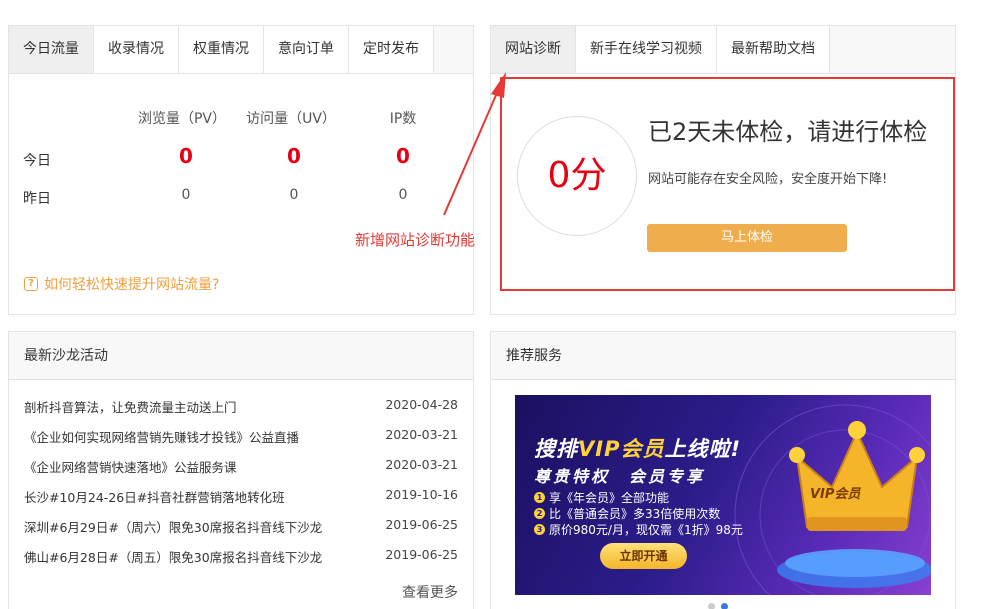 The width and height of the screenshot is (983, 609). What do you see at coordinates (37, 161) in the screenshot?
I see `row-label-today: 今日` at bounding box center [37, 161].